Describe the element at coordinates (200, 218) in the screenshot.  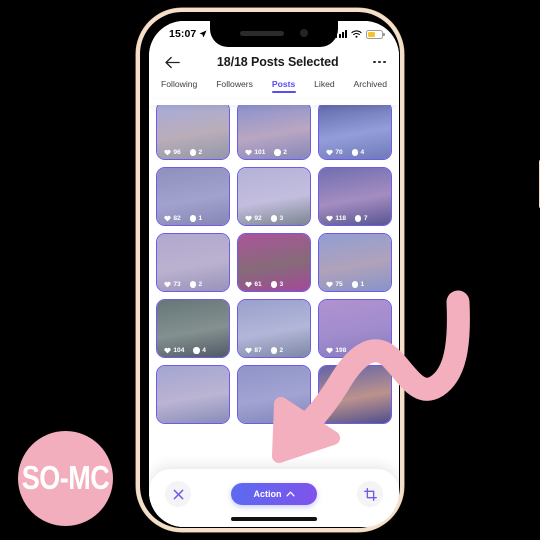
I see `comment-count: 1` at that location.